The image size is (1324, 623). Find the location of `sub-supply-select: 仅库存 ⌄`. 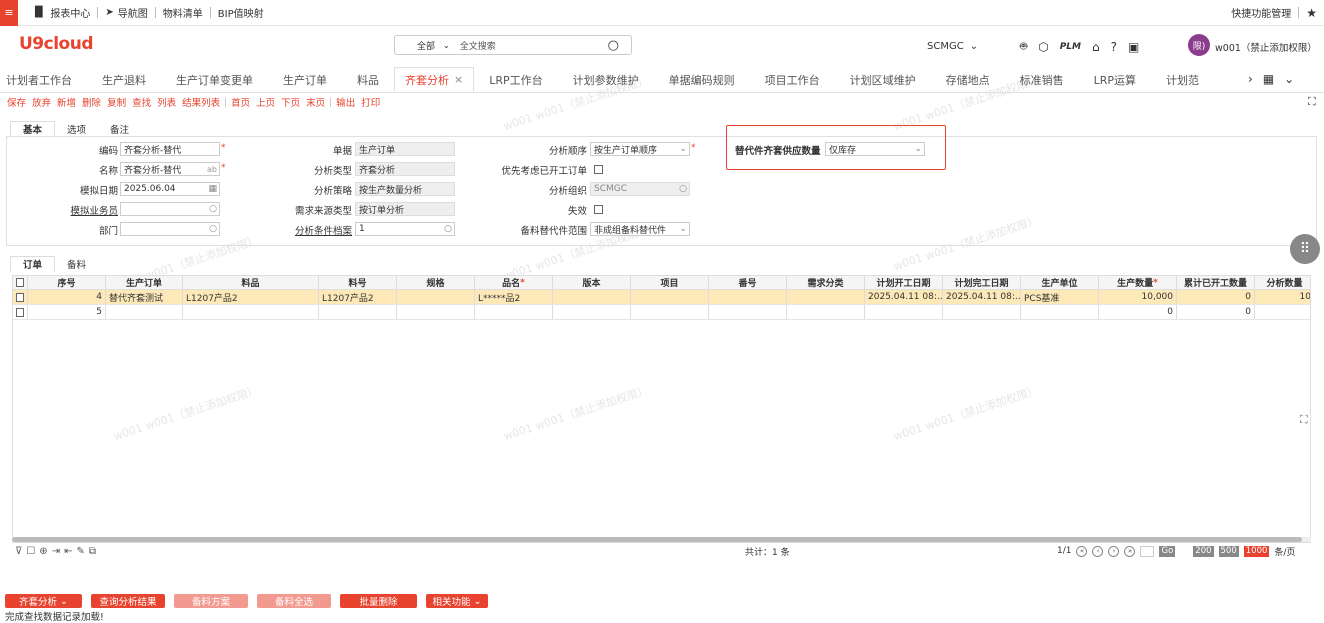

sub-supply-select: 仅库存 ⌄ is located at coordinates (875, 149).